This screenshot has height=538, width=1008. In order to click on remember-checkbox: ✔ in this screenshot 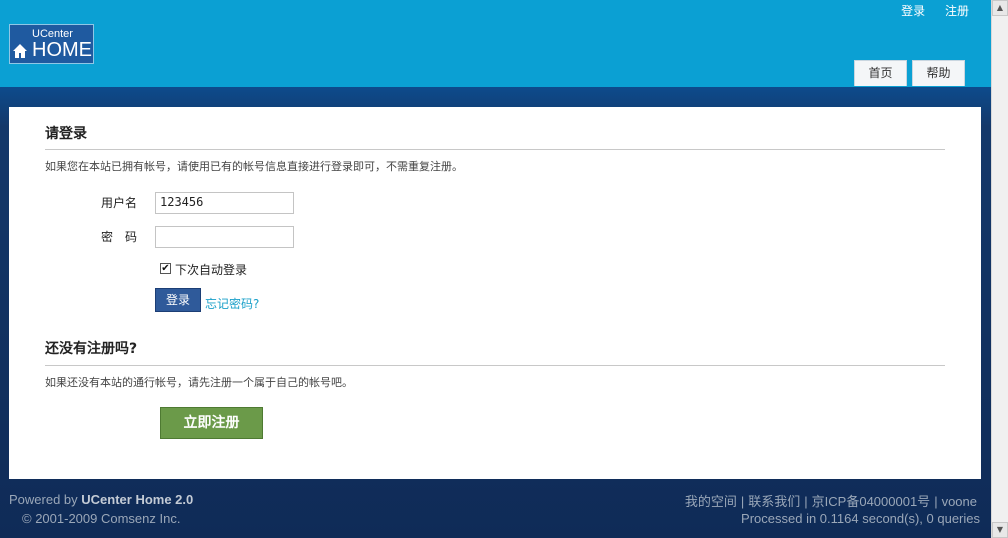, I will do `click(165, 268)`.